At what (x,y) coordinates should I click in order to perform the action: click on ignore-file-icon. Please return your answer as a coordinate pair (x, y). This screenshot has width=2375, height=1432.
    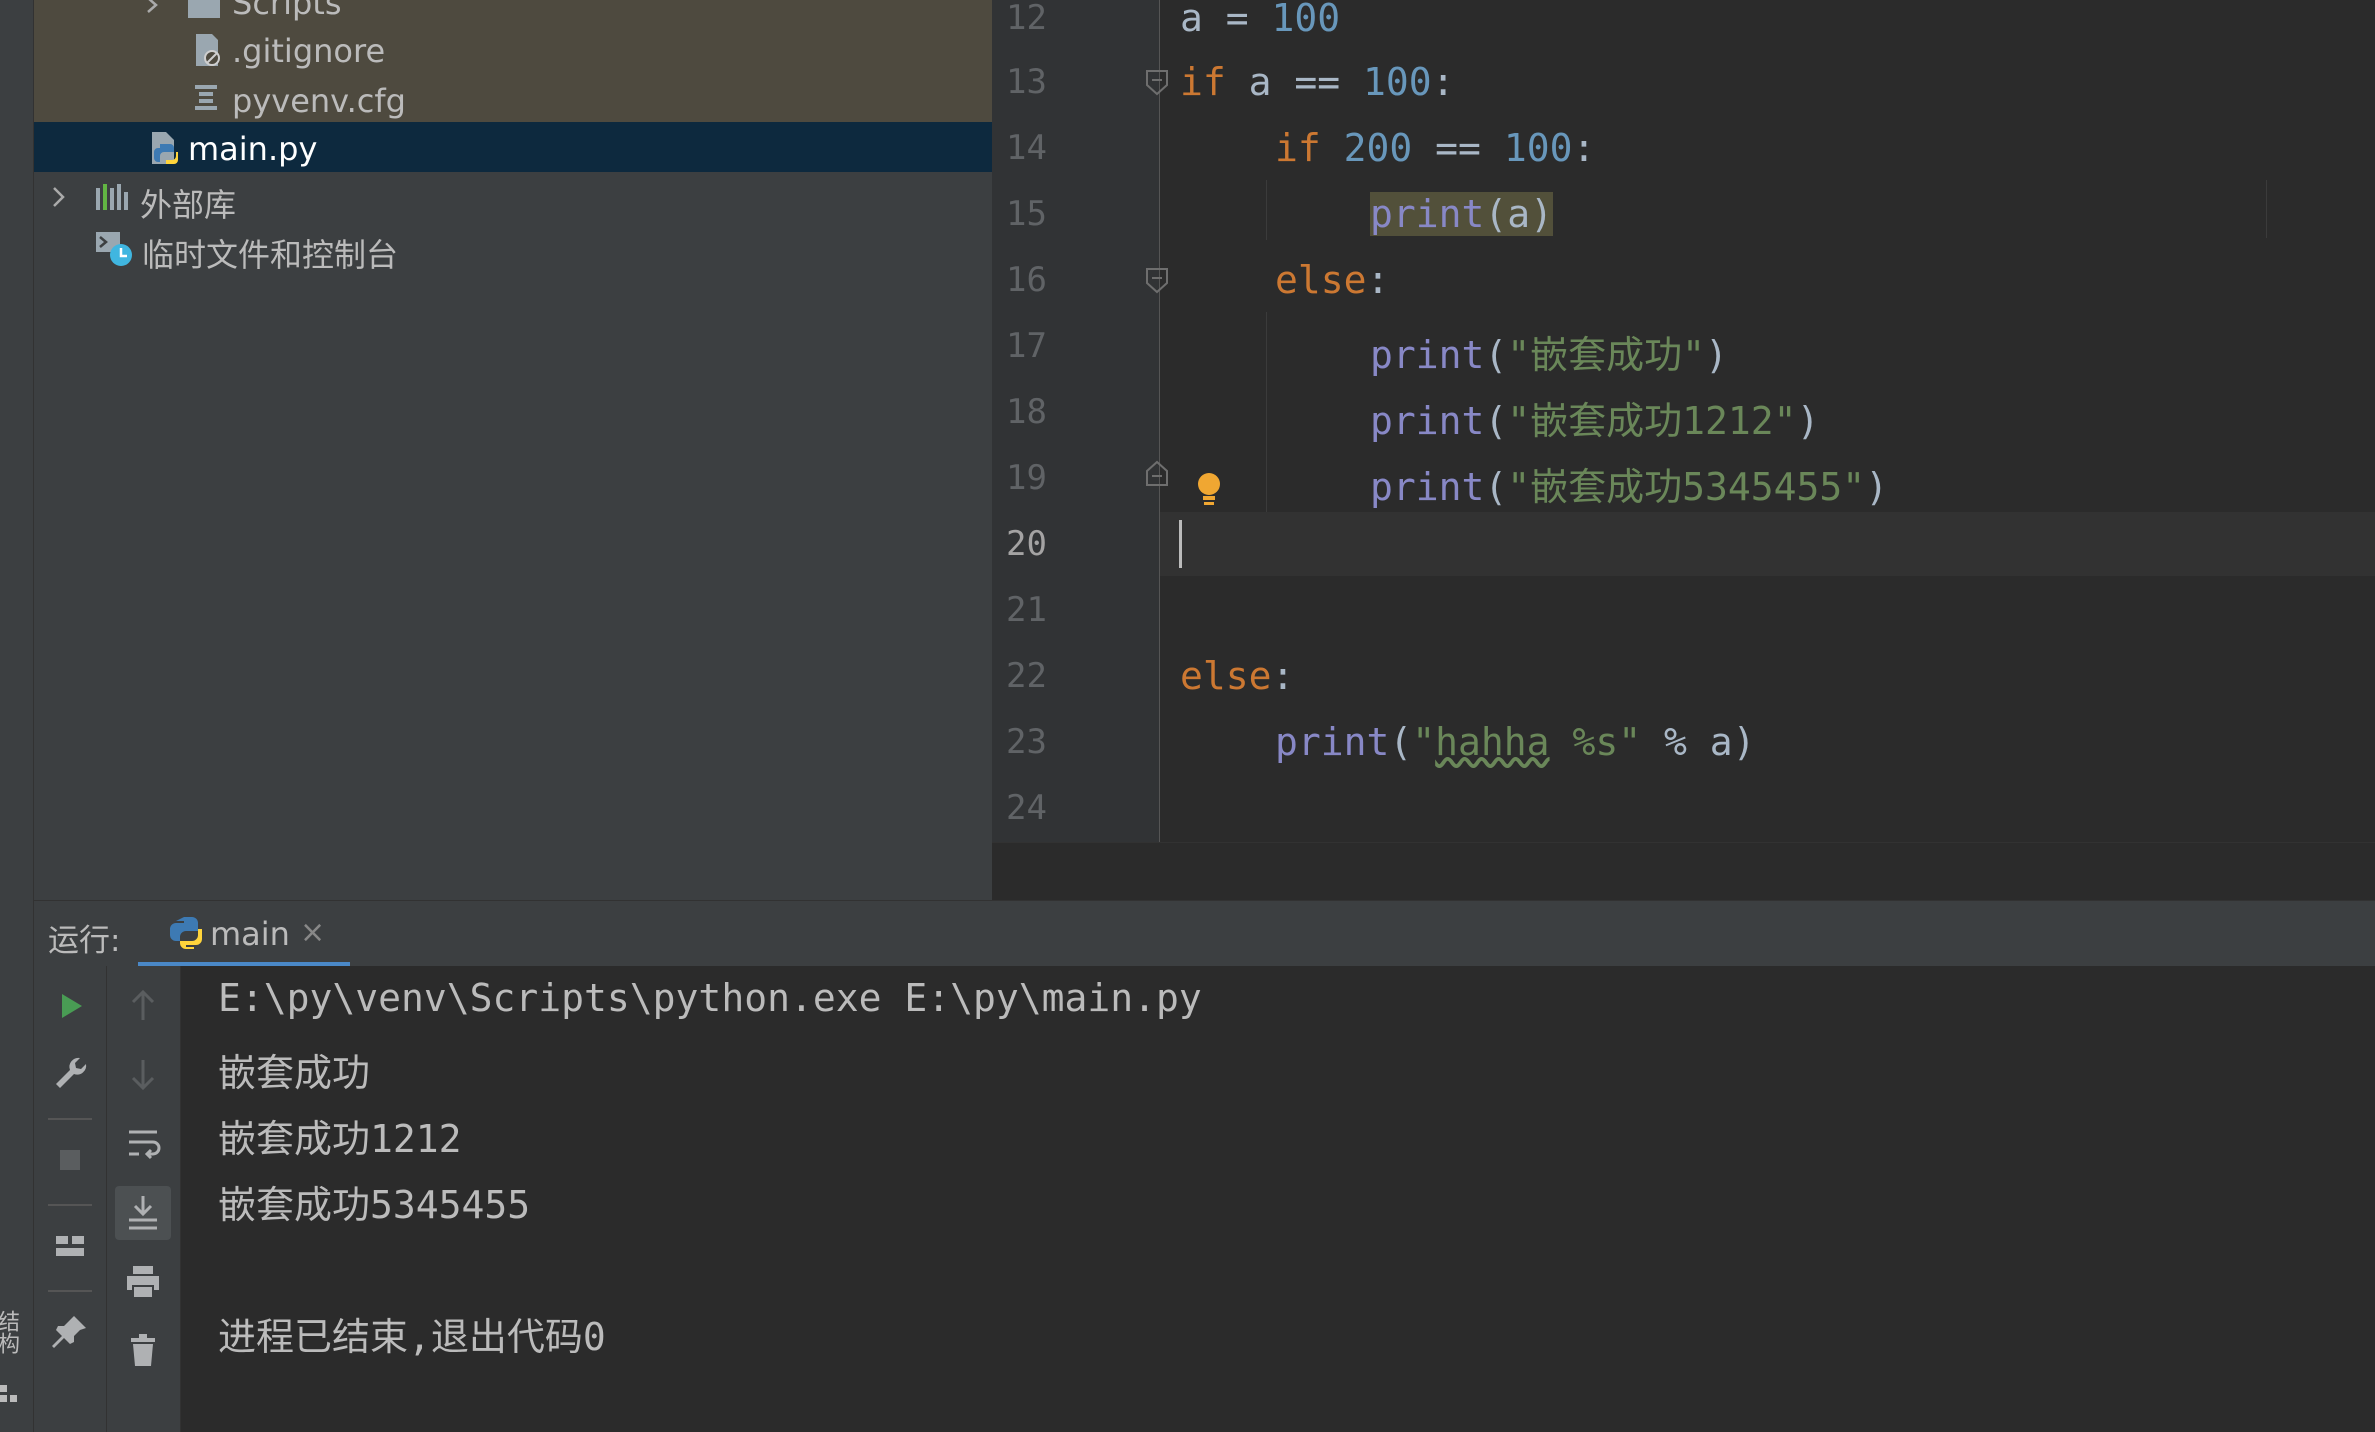
    Looking at the image, I should click on (208, 50).